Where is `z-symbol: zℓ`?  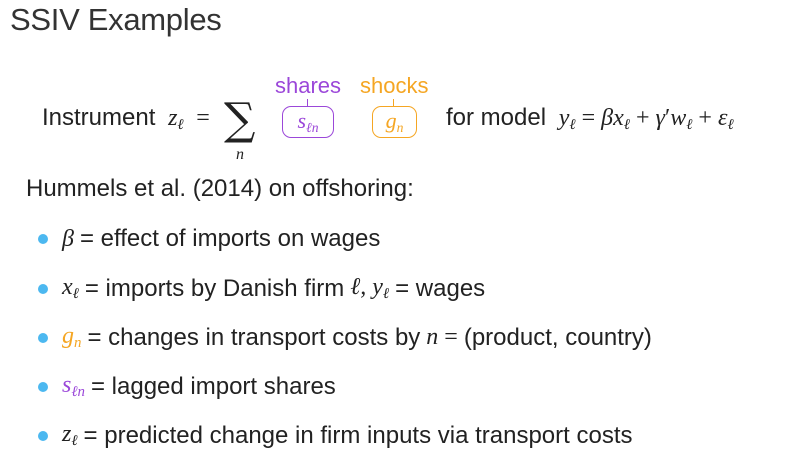 z-symbol: zℓ is located at coordinates (70, 435).